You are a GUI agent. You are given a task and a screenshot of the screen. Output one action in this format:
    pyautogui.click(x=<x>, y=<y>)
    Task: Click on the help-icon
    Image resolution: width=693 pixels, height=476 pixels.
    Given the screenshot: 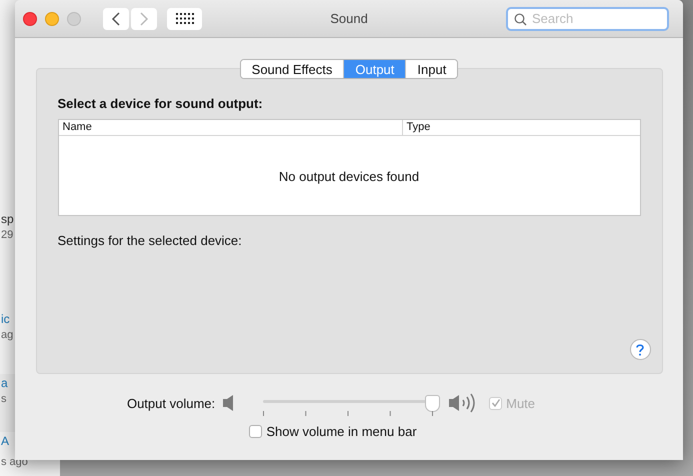 What is the action you would take?
    pyautogui.click(x=640, y=350)
    